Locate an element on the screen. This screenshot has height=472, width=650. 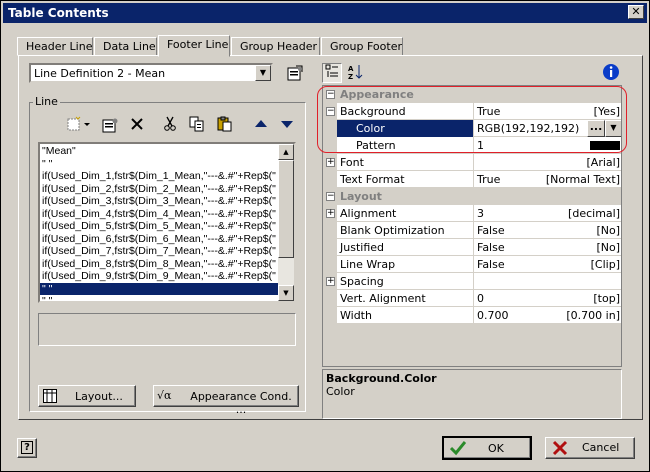
scroll-thumb is located at coordinates (286, 209).